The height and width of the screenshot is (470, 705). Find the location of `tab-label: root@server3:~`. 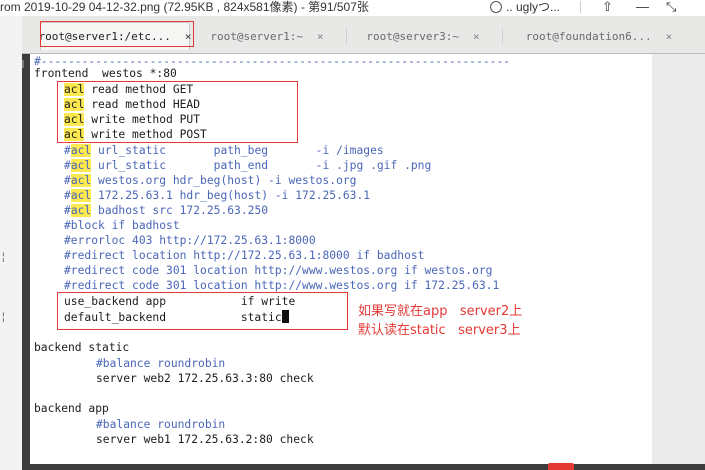

tab-label: root@server3:~ is located at coordinates (413, 36).